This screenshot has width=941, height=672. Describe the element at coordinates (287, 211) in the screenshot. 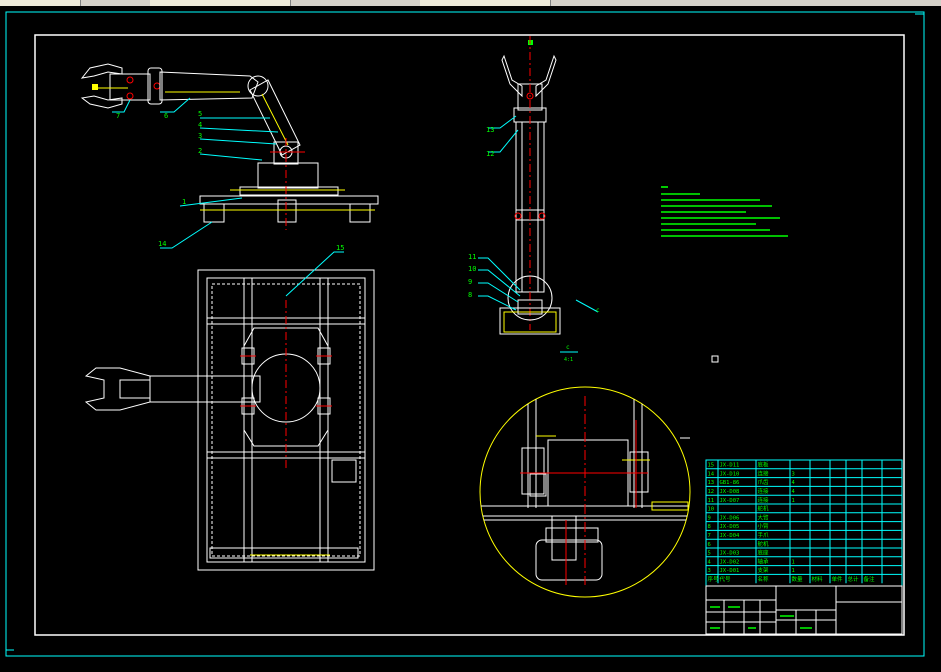

I see `base-bearing` at that location.